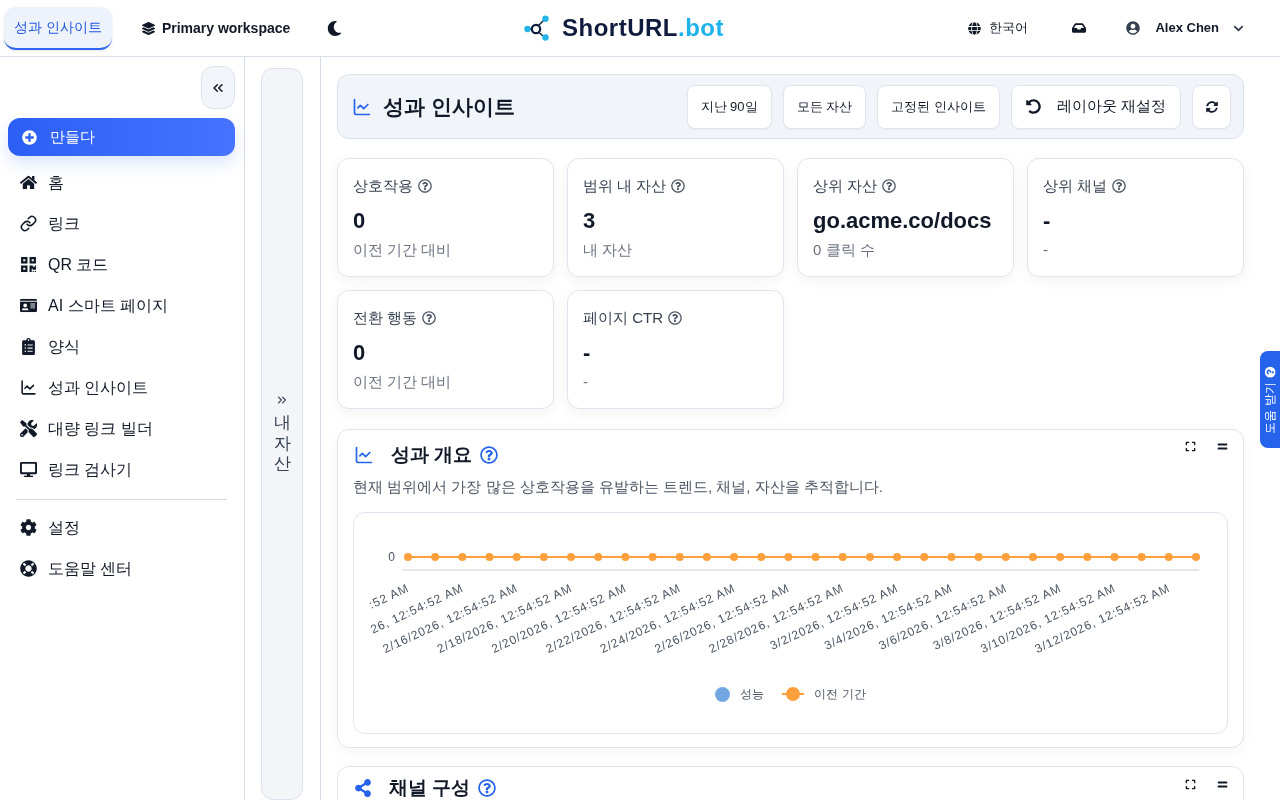  Describe the element at coordinates (625, 186) in the screenshot. I see `stat-label: 범위 내 자산` at that location.